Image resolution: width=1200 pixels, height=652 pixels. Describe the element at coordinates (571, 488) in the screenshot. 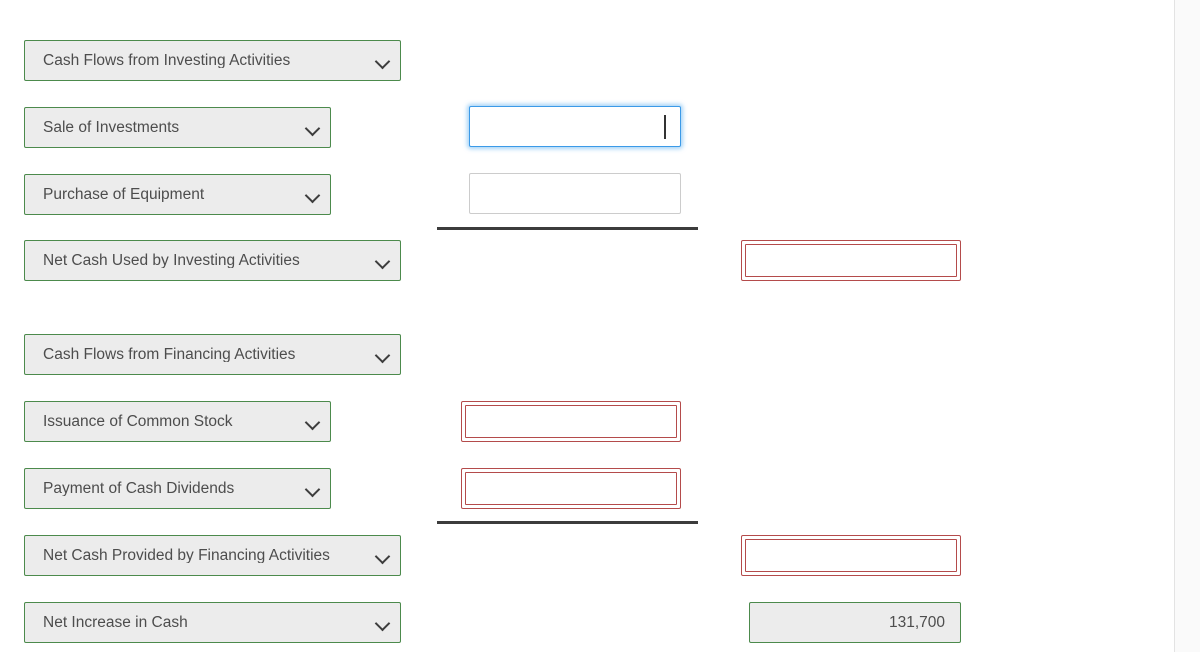

I see `amount-input-payment-of-cash-dividends` at that location.